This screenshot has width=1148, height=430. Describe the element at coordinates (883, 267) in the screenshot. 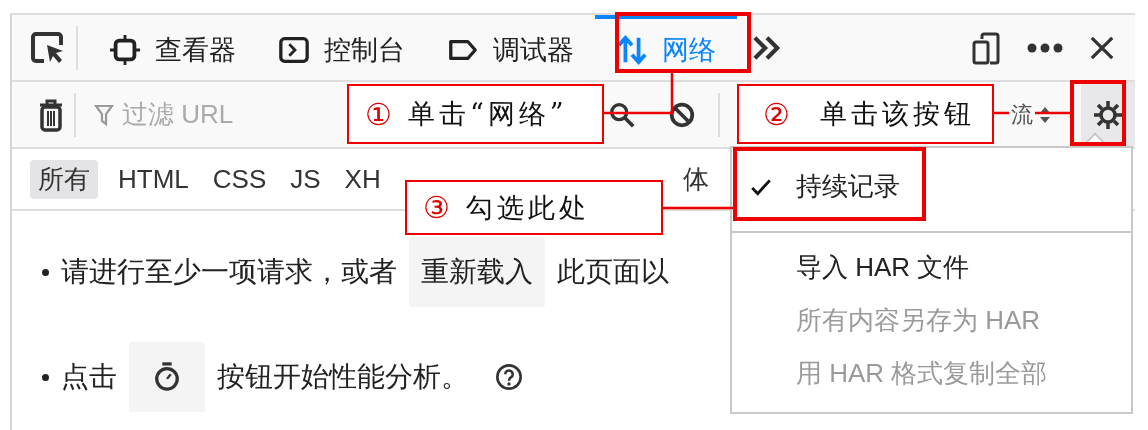

I see `menu-item: 导入 HAR 文件` at that location.